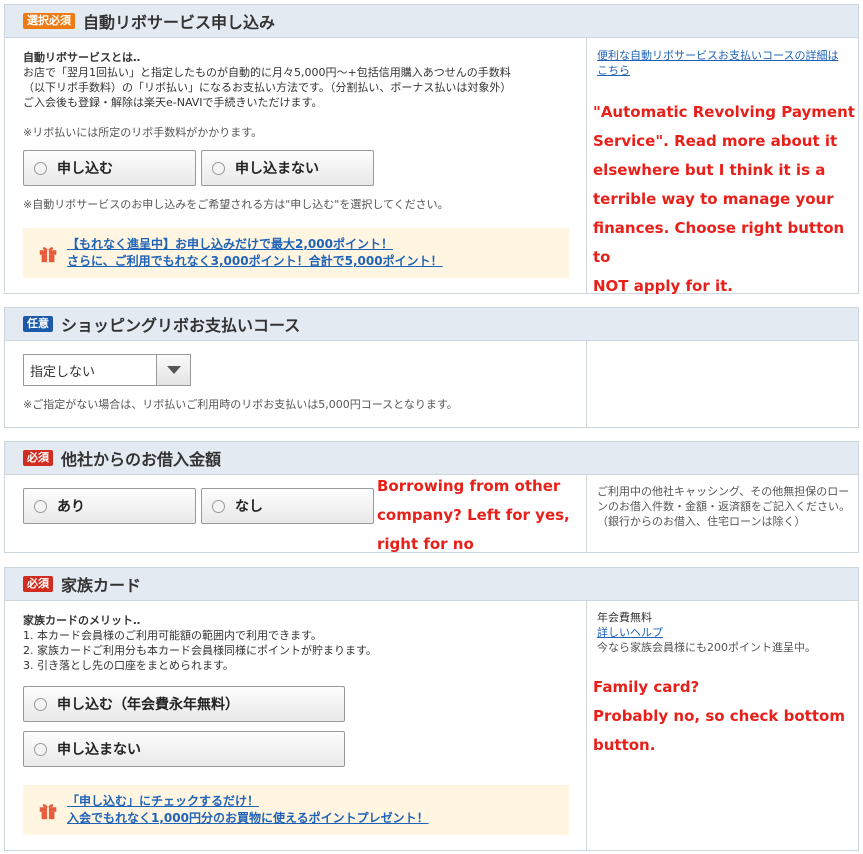 The image size is (863, 854). Describe the element at coordinates (141, 459) in the screenshot. I see `borrow-title: 他社からのお借入金額` at that location.